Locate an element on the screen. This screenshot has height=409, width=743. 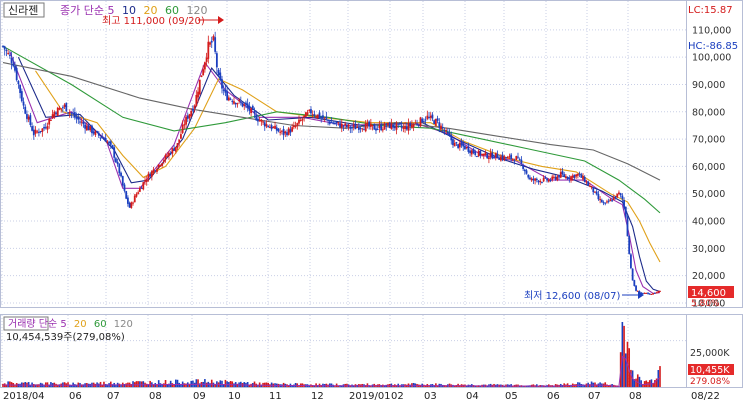
volume-legend-120: 120 is located at coordinates (123, 324).